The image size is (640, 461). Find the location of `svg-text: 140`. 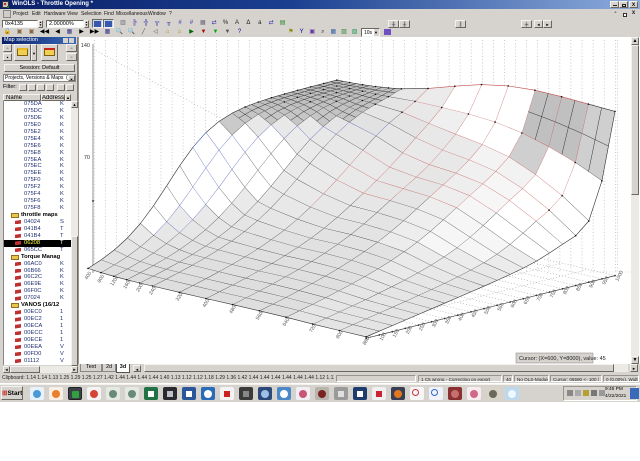

svg-text: 140 is located at coordinates (85, 46).